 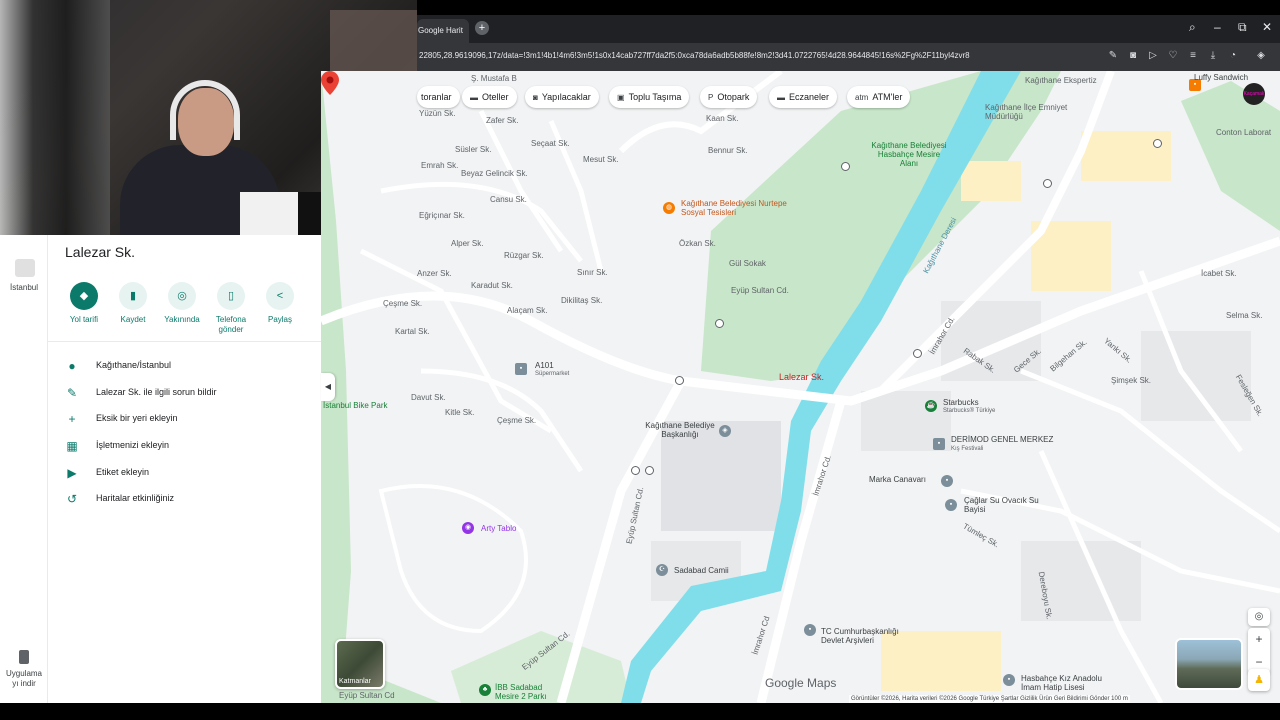 What do you see at coordinates (279, 319) in the screenshot?
I see `share-label: Paylaş` at bounding box center [279, 319].